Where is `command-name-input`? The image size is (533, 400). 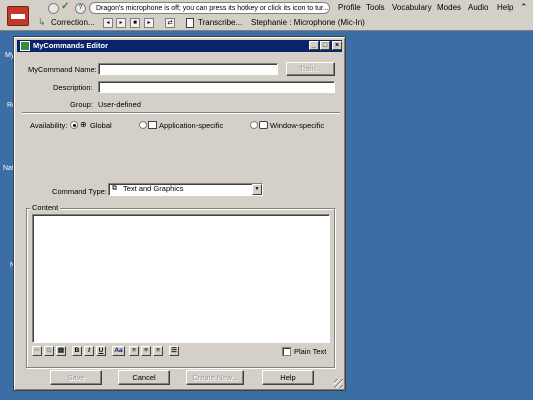 command-name-input is located at coordinates (188, 69).